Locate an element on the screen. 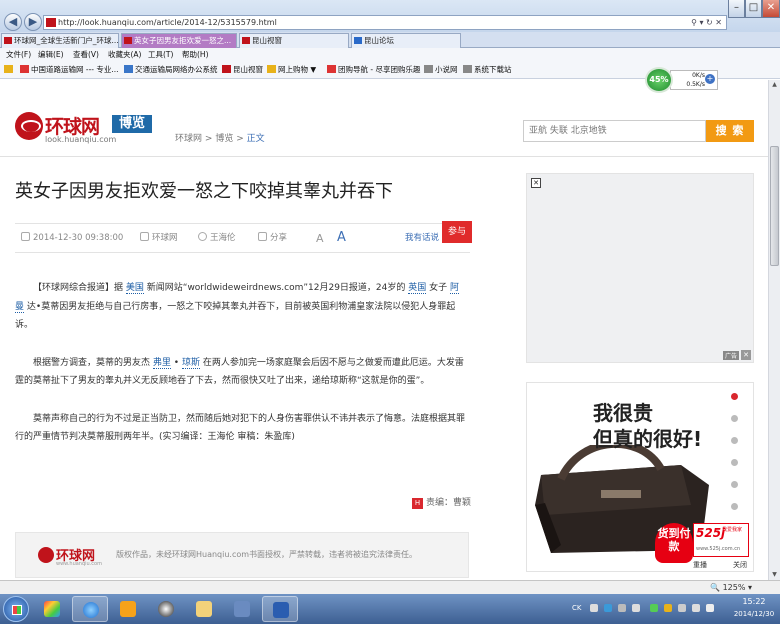 This screenshot has height=624, width=780. menu-edit: 编辑(E) is located at coordinates (51, 54).